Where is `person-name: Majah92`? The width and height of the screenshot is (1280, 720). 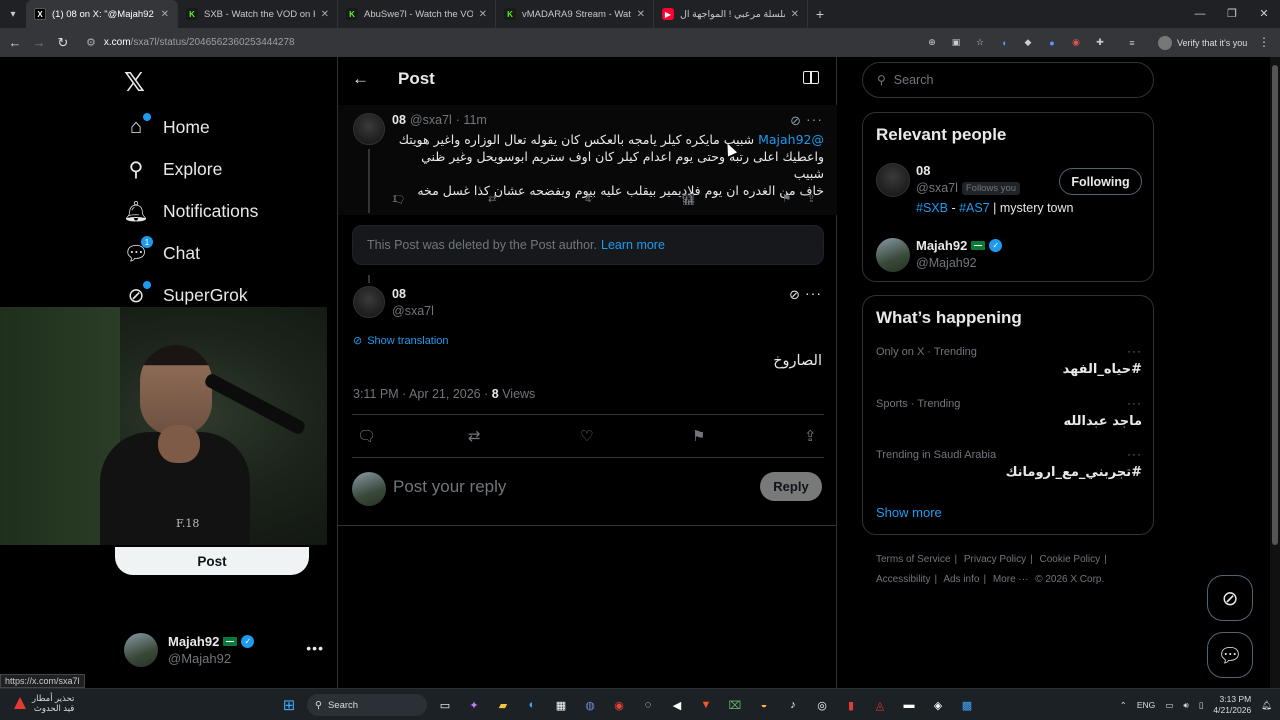
person-name: Majah92 is located at coordinates (941, 245).